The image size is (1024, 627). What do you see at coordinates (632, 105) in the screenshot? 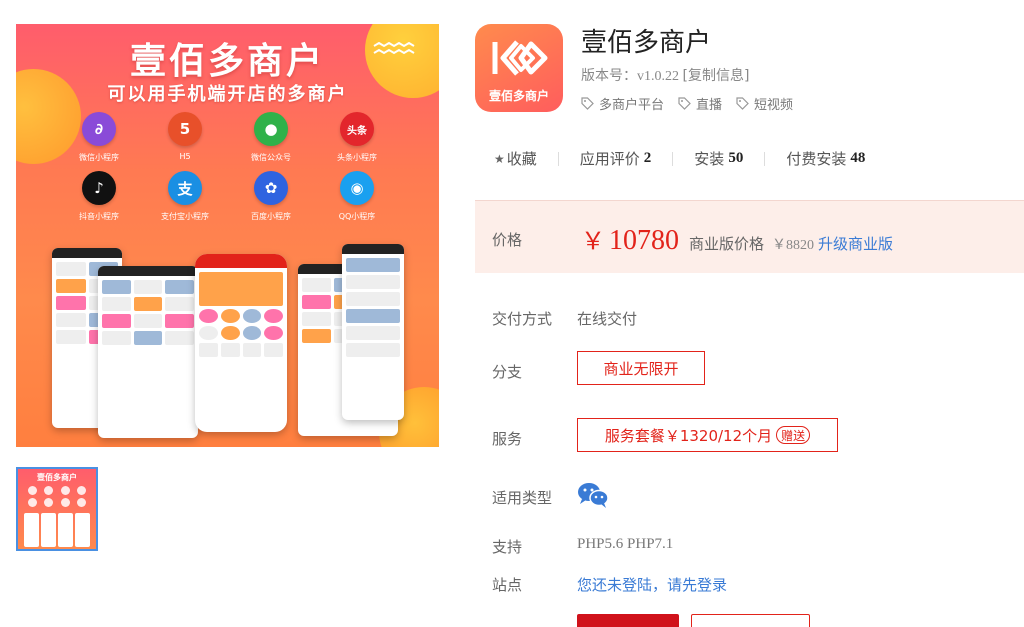
I see `tag-label: 多商户平台` at bounding box center [632, 105].